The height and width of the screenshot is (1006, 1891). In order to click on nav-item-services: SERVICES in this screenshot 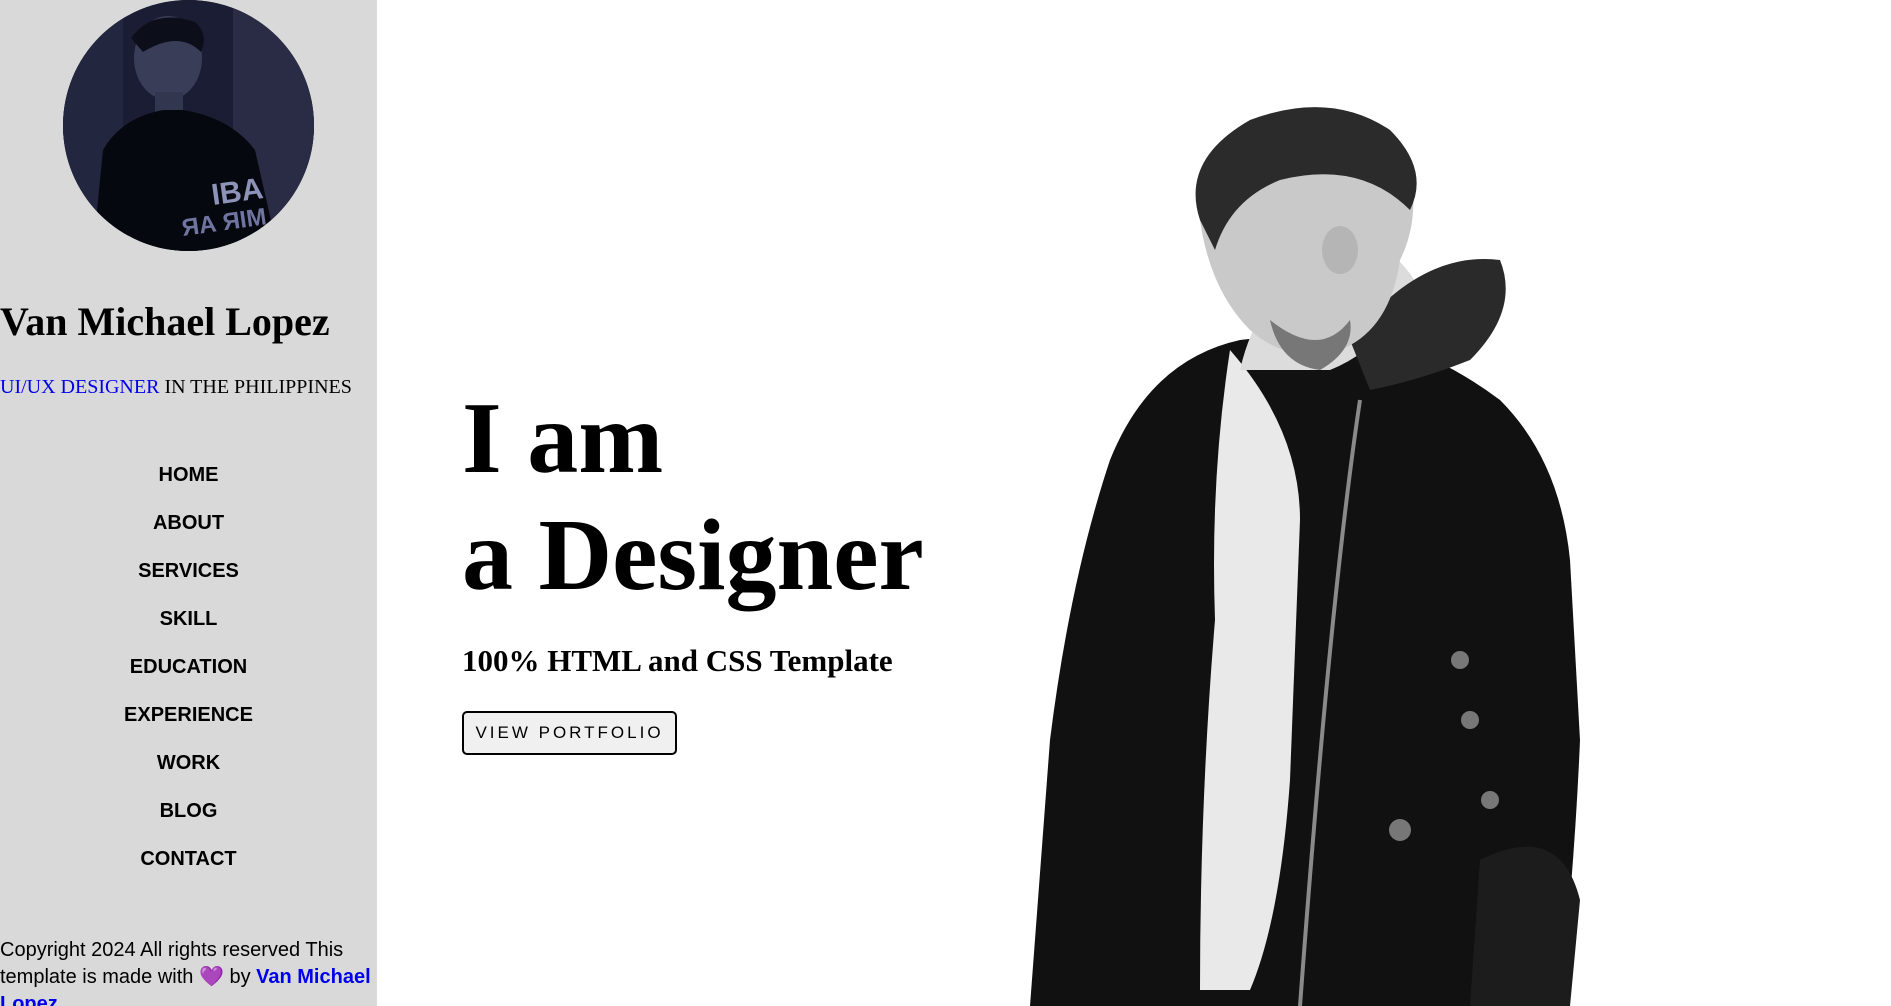, I will do `click(188, 578)`.